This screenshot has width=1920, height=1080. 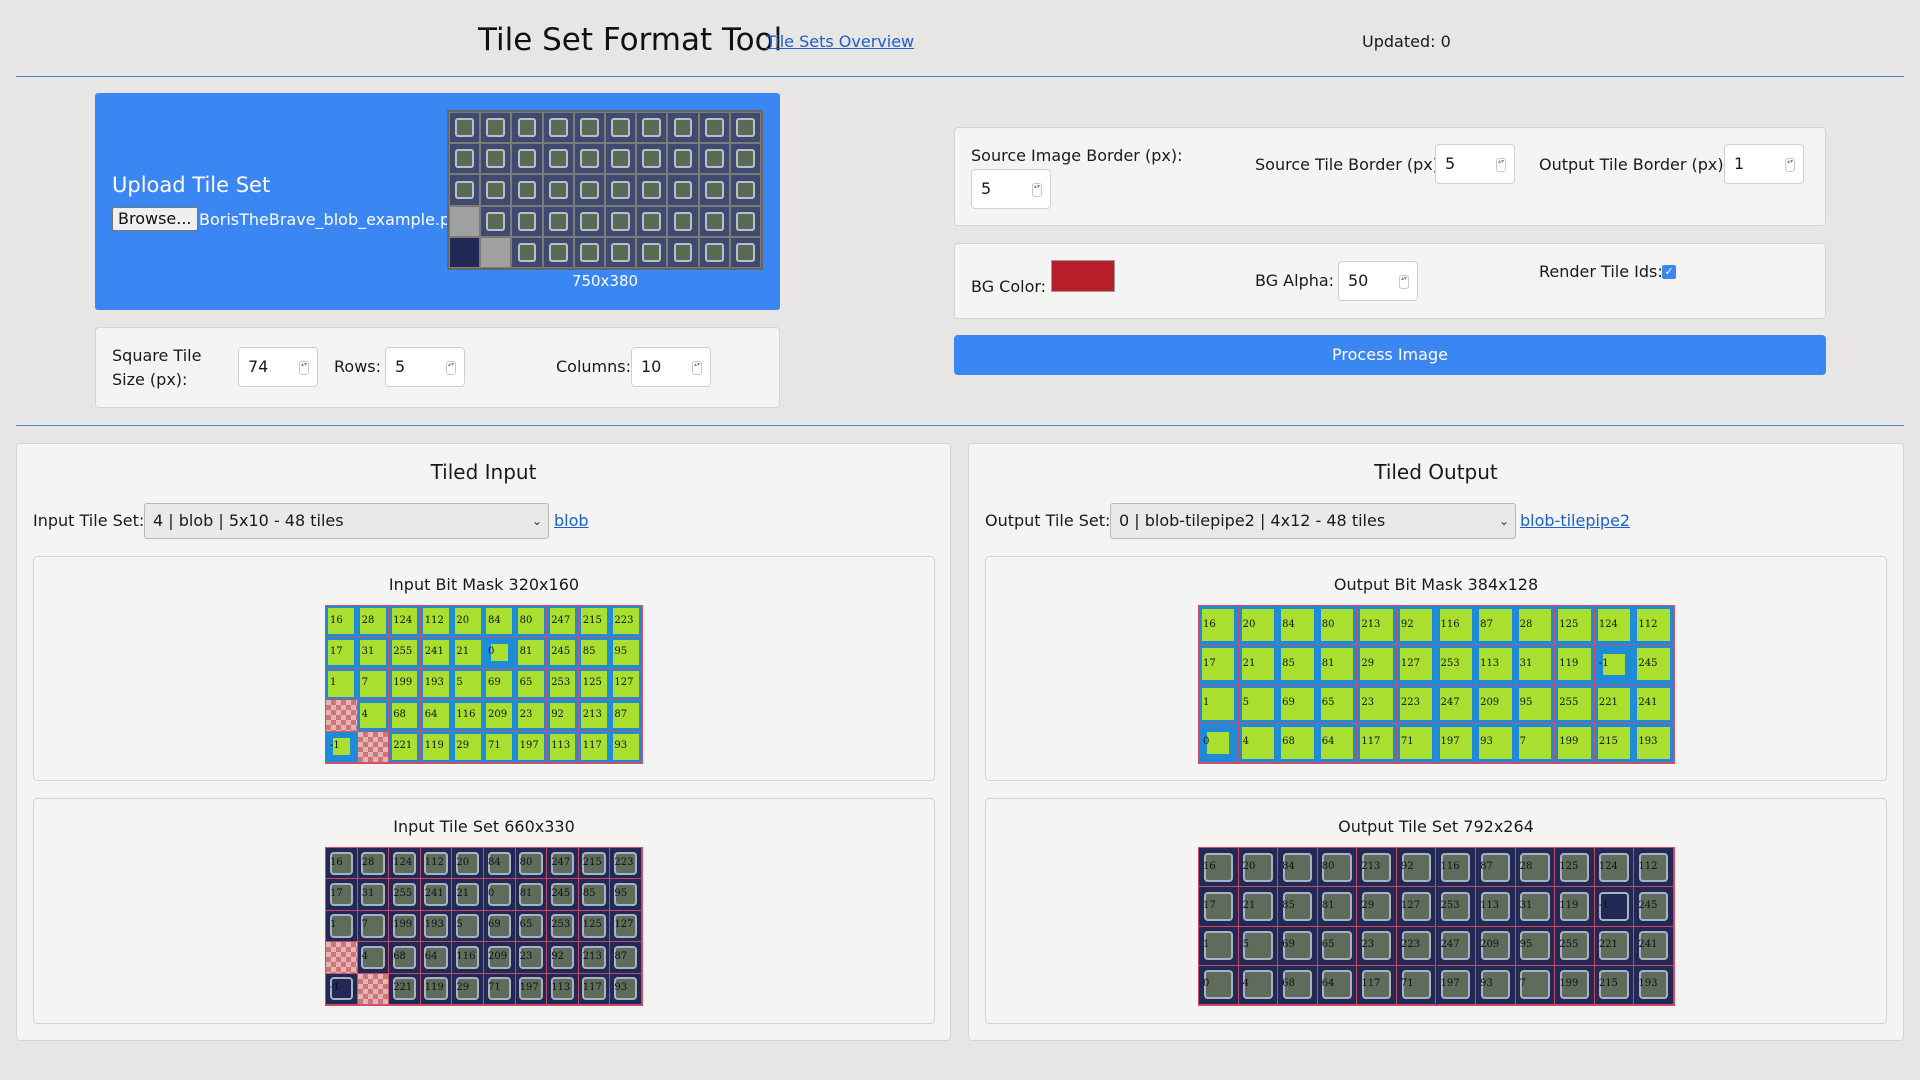 I want to click on tile-cell: 247, so click(x=1456, y=946).